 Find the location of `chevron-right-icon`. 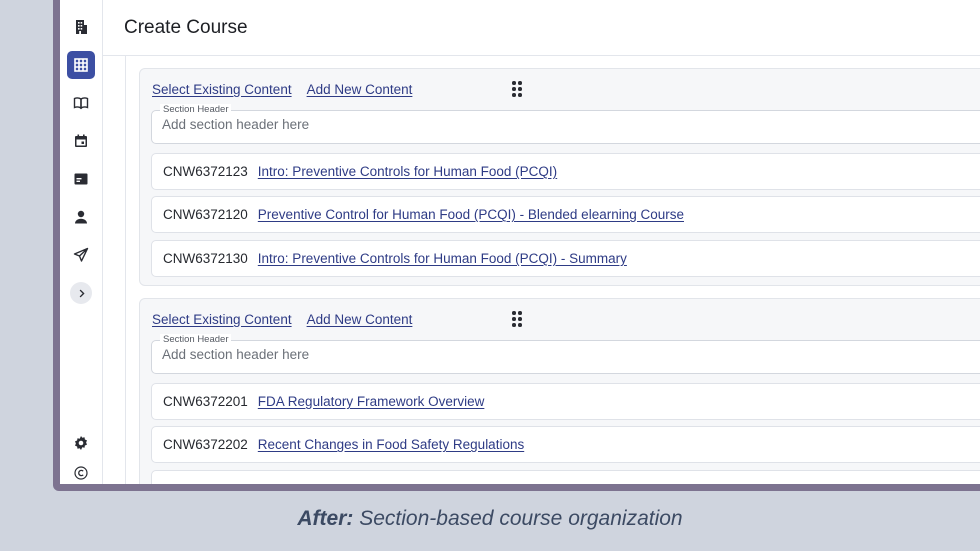

chevron-right-icon is located at coordinates (82, 293).